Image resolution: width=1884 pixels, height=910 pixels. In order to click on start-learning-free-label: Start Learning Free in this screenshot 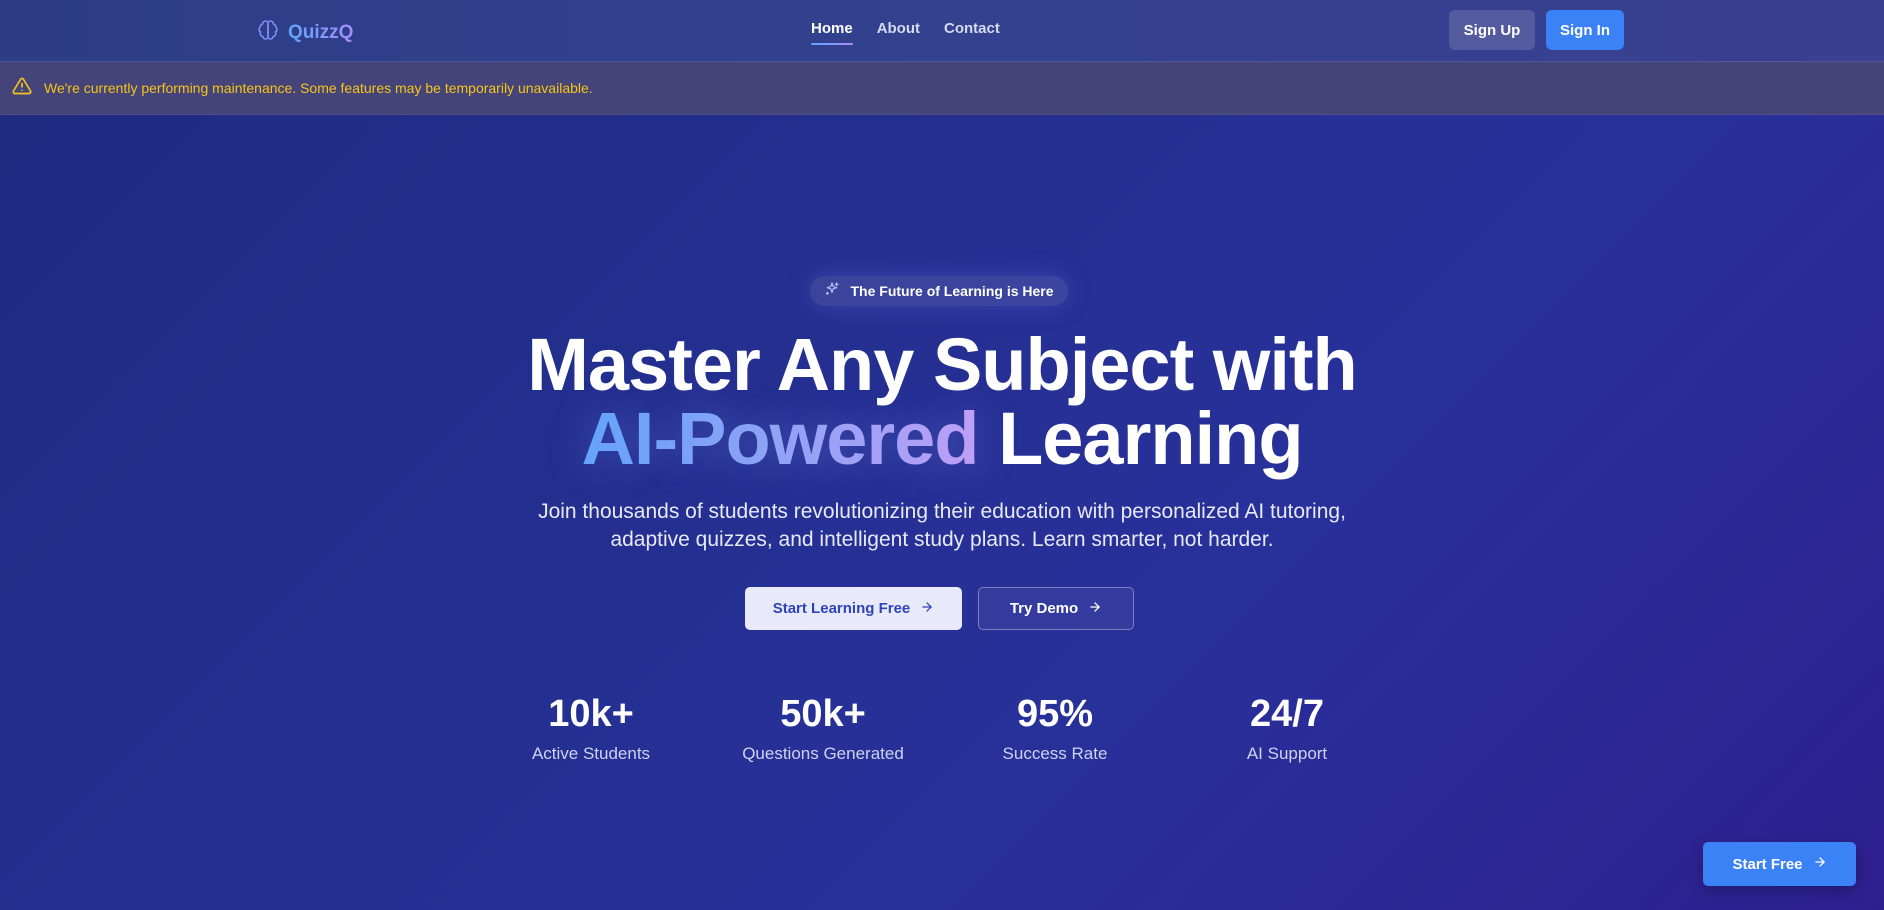, I will do `click(841, 608)`.